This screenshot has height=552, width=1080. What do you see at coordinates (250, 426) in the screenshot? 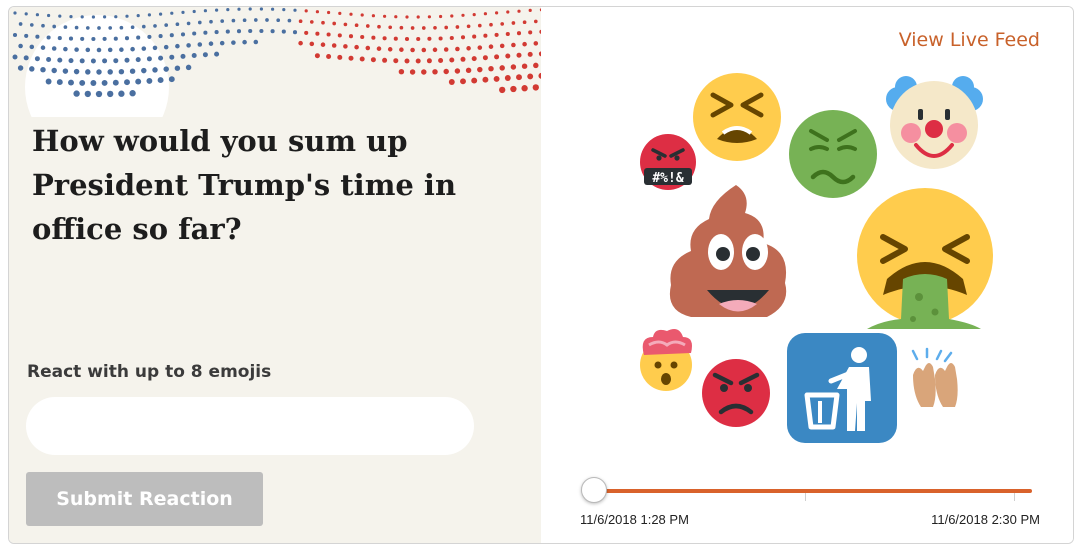
I see `emoji-input` at bounding box center [250, 426].